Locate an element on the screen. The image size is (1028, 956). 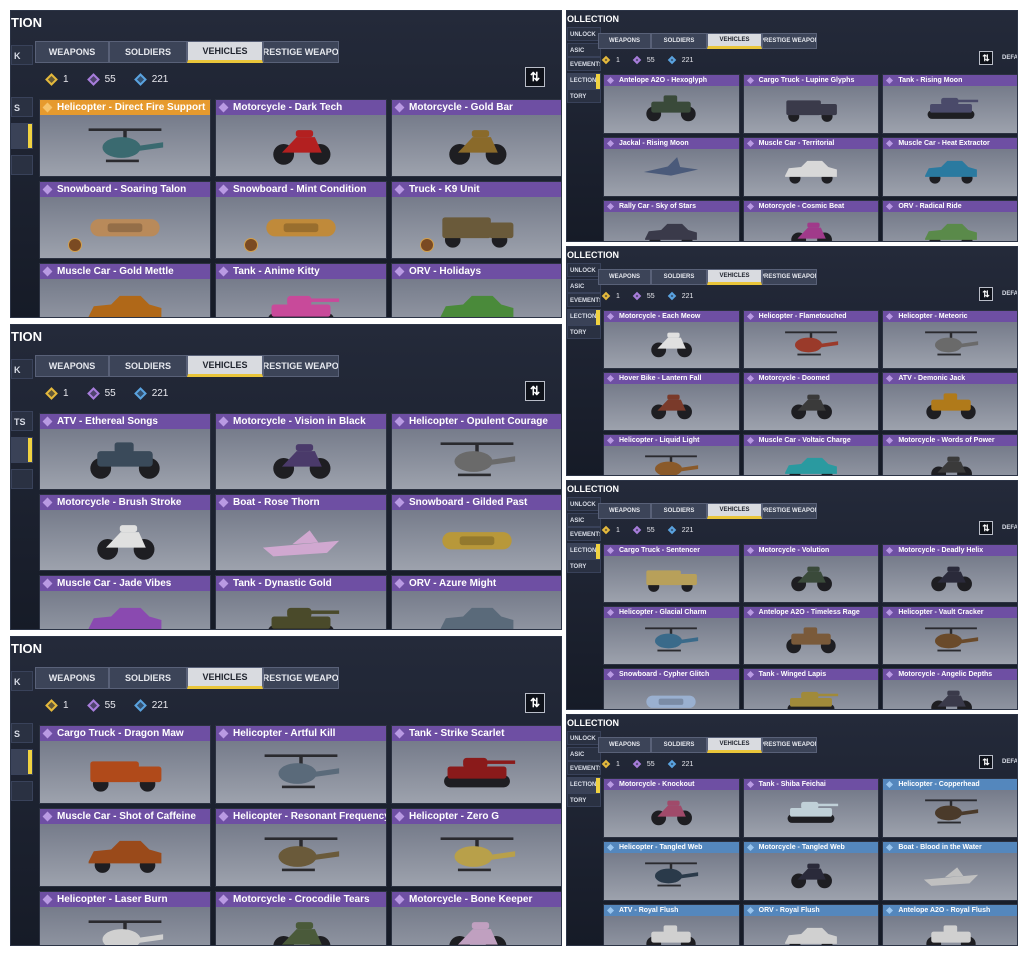
vehicle-card: Motorcycle - Deadly Helix is located at coordinates (949, 573).